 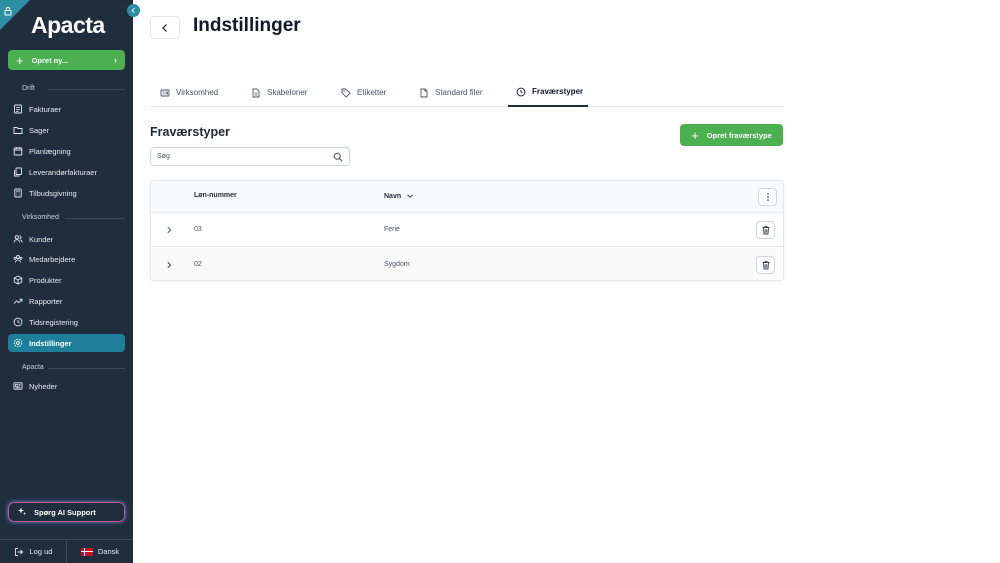 What do you see at coordinates (18, 193) in the screenshot?
I see `calculator-icon` at bounding box center [18, 193].